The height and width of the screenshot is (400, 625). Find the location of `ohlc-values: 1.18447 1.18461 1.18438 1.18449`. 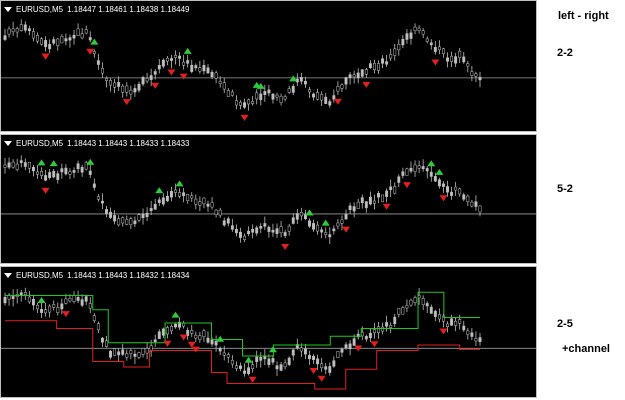

ohlc-values: 1.18447 1.18461 1.18438 1.18449 is located at coordinates (128, 9).